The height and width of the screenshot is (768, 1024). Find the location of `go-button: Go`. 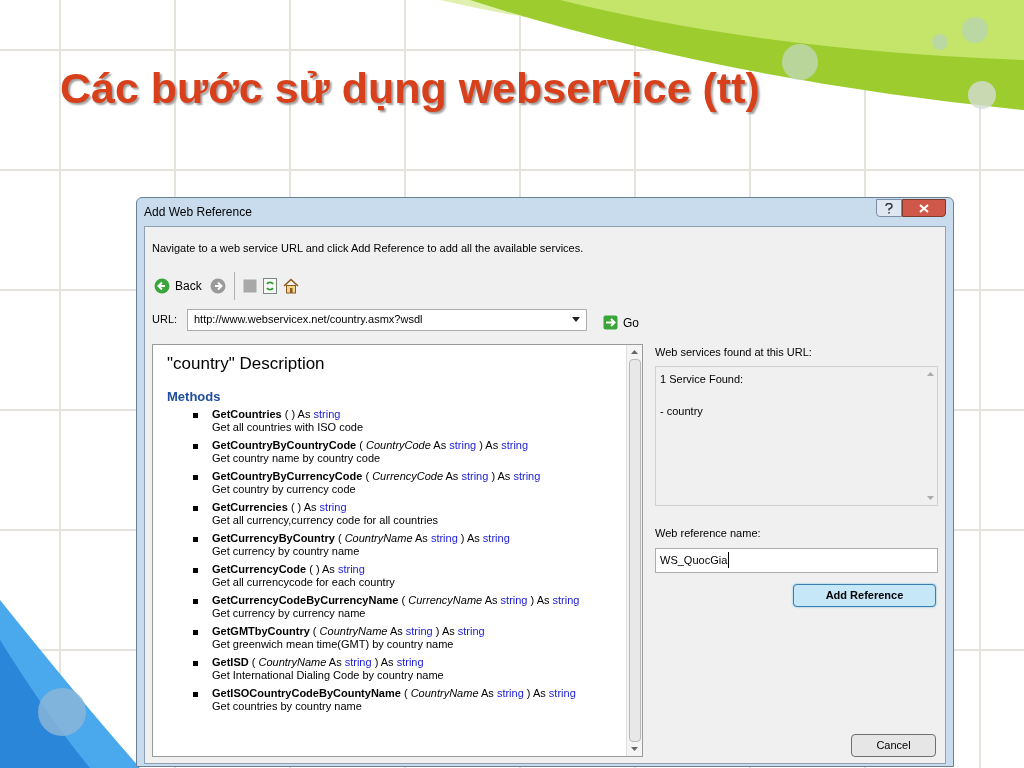

go-button: Go is located at coordinates (621, 322).